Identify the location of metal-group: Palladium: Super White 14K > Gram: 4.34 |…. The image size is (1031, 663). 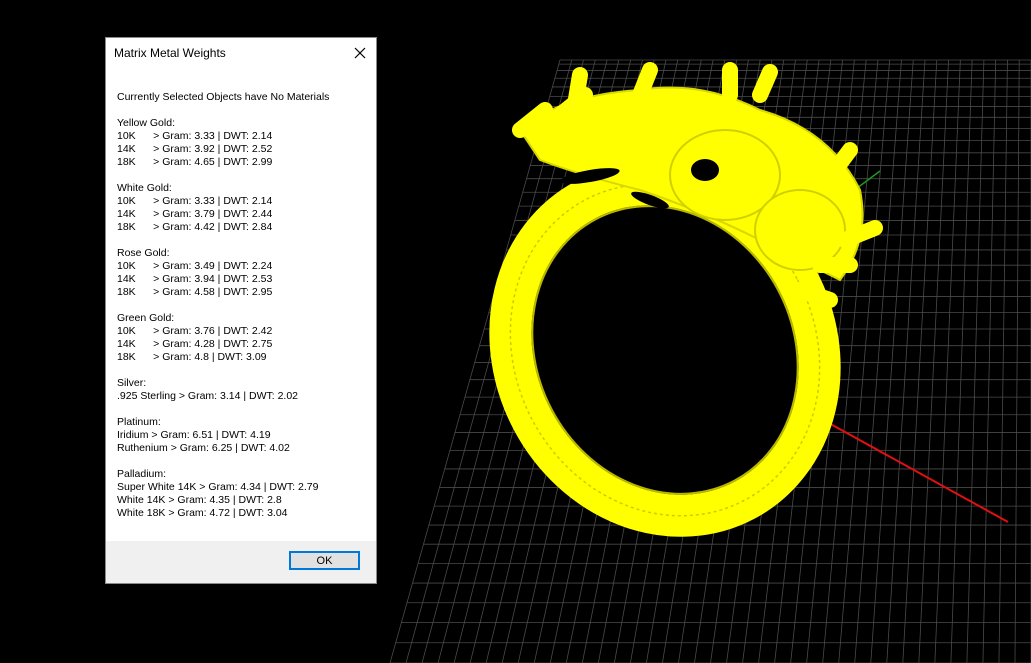
(242, 494).